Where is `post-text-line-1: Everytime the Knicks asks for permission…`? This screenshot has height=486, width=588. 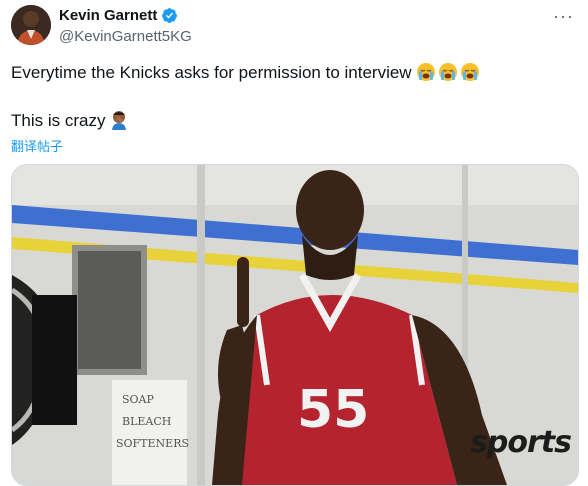
post-text-line-1: Everytime the Knicks asks for permission… is located at coordinates (246, 75).